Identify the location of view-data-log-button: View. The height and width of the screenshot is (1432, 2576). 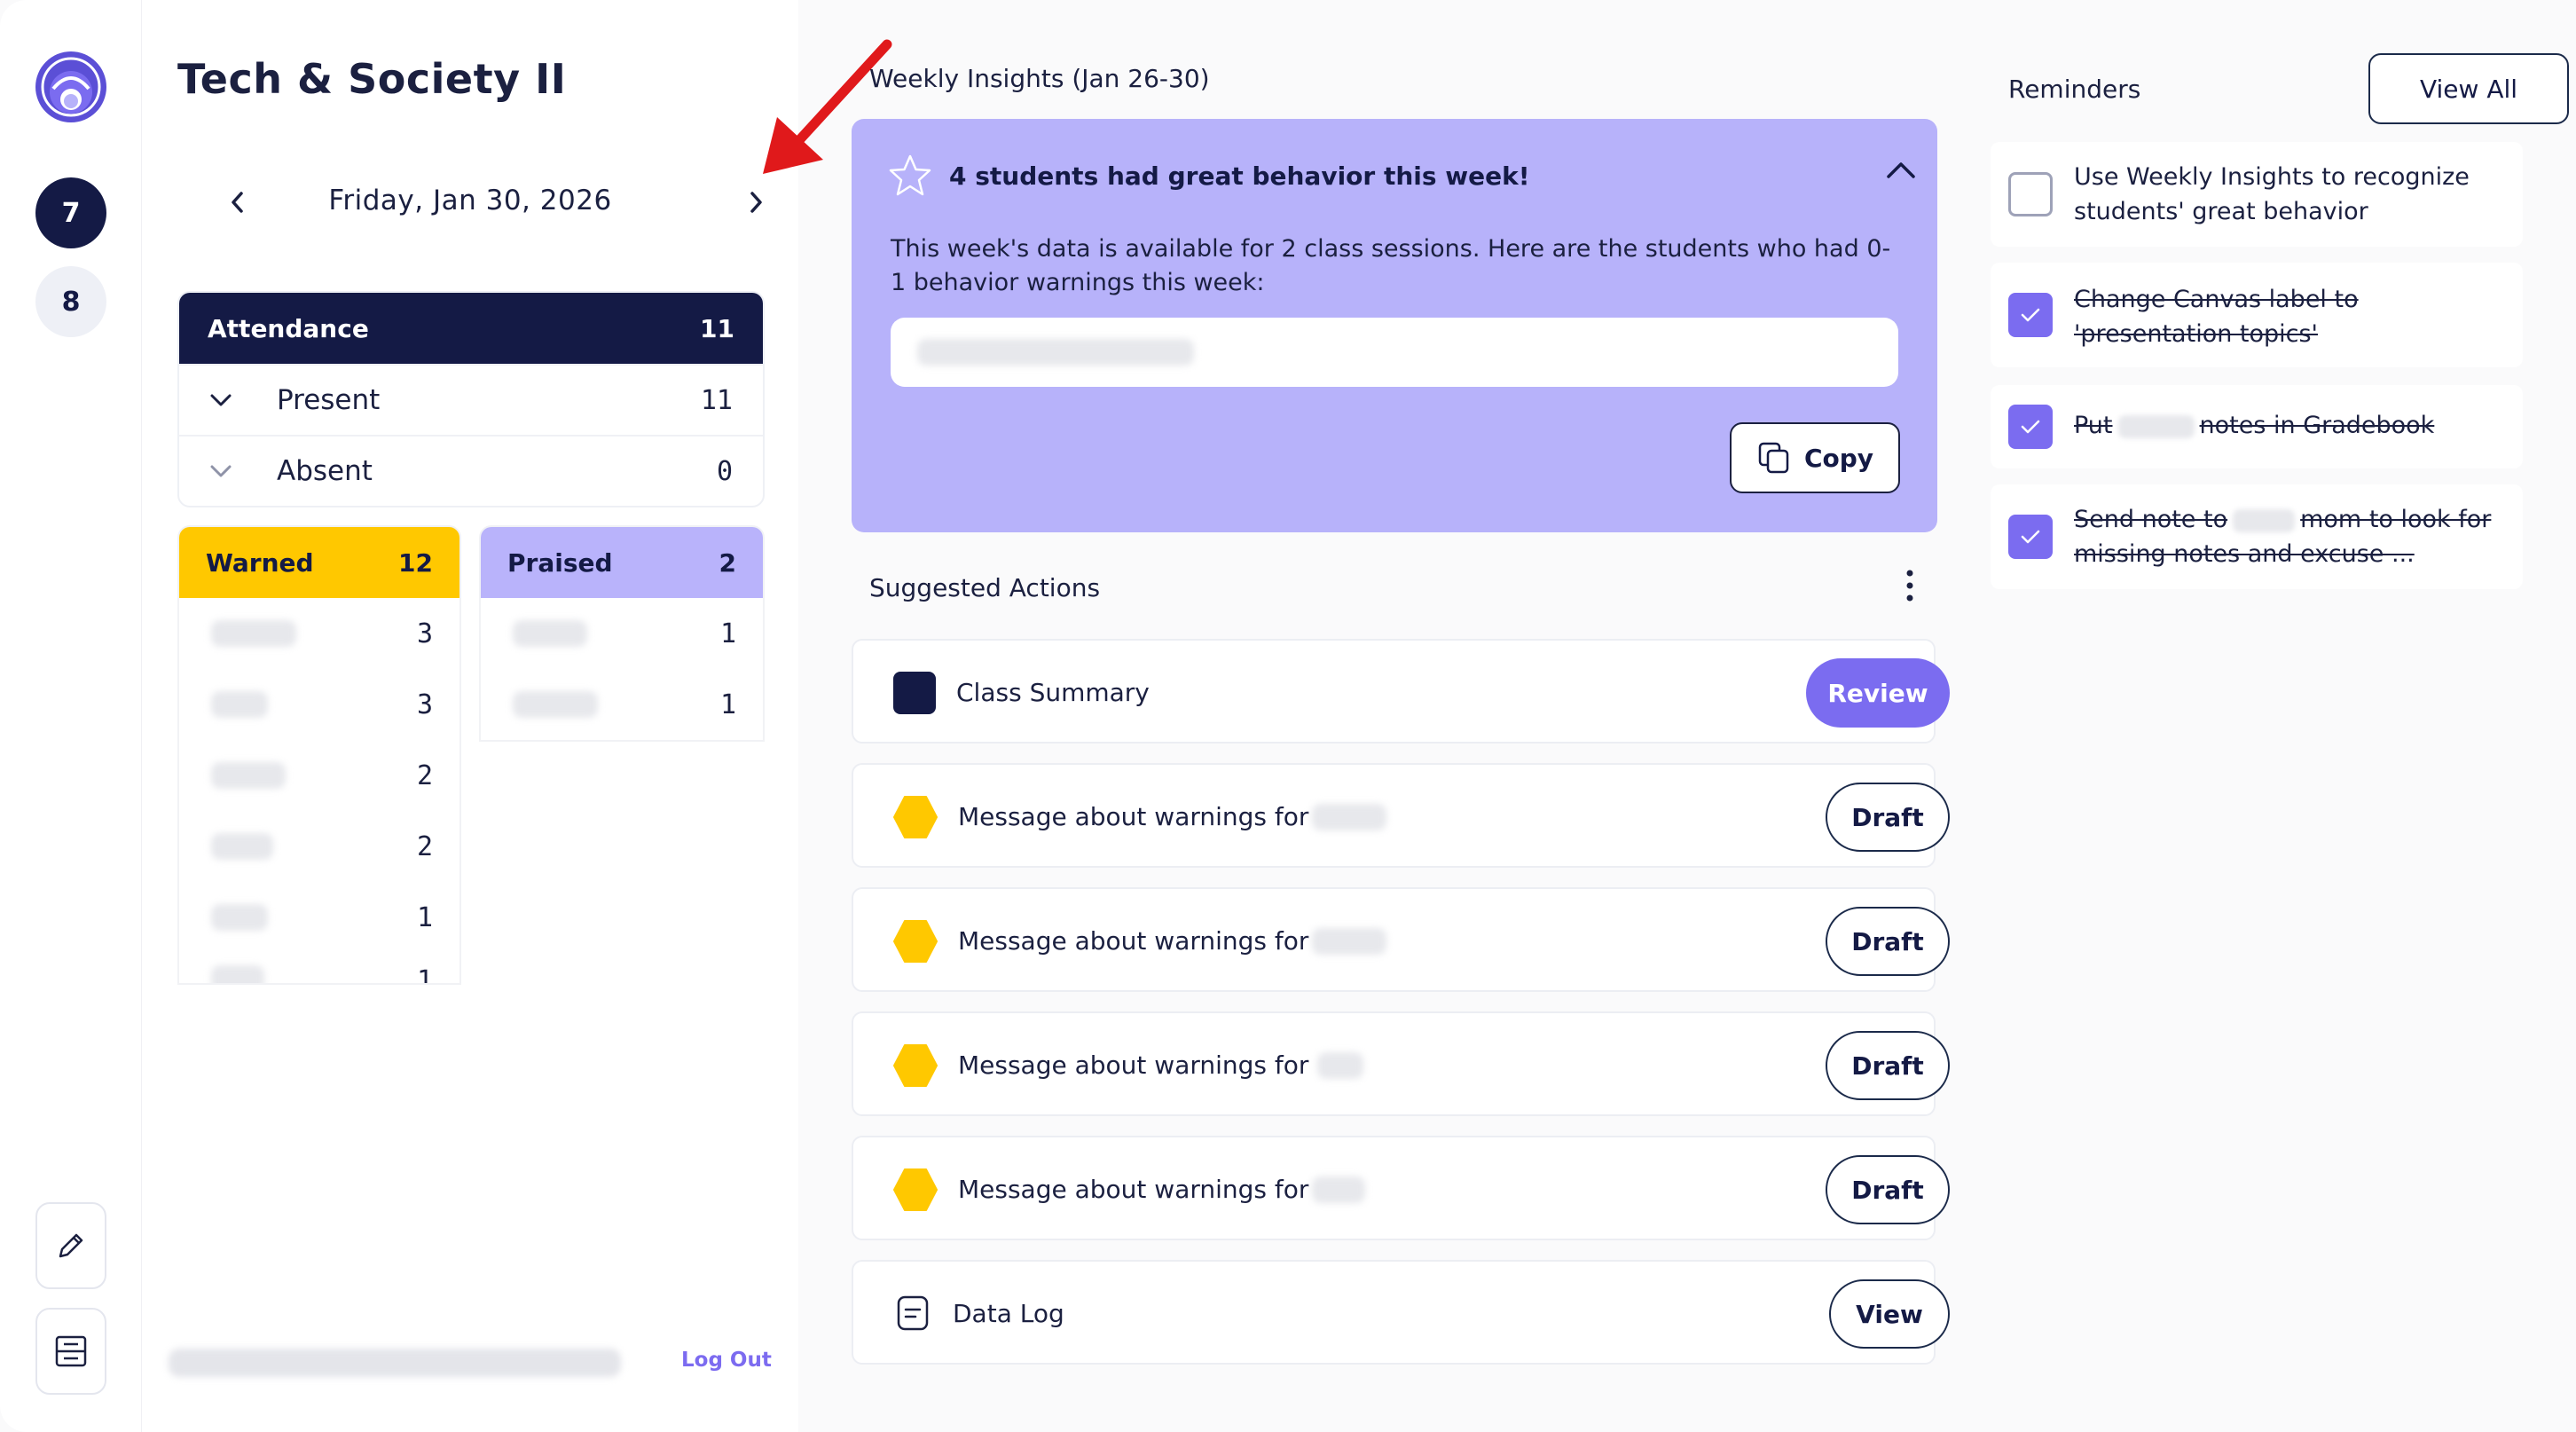
(1889, 1314).